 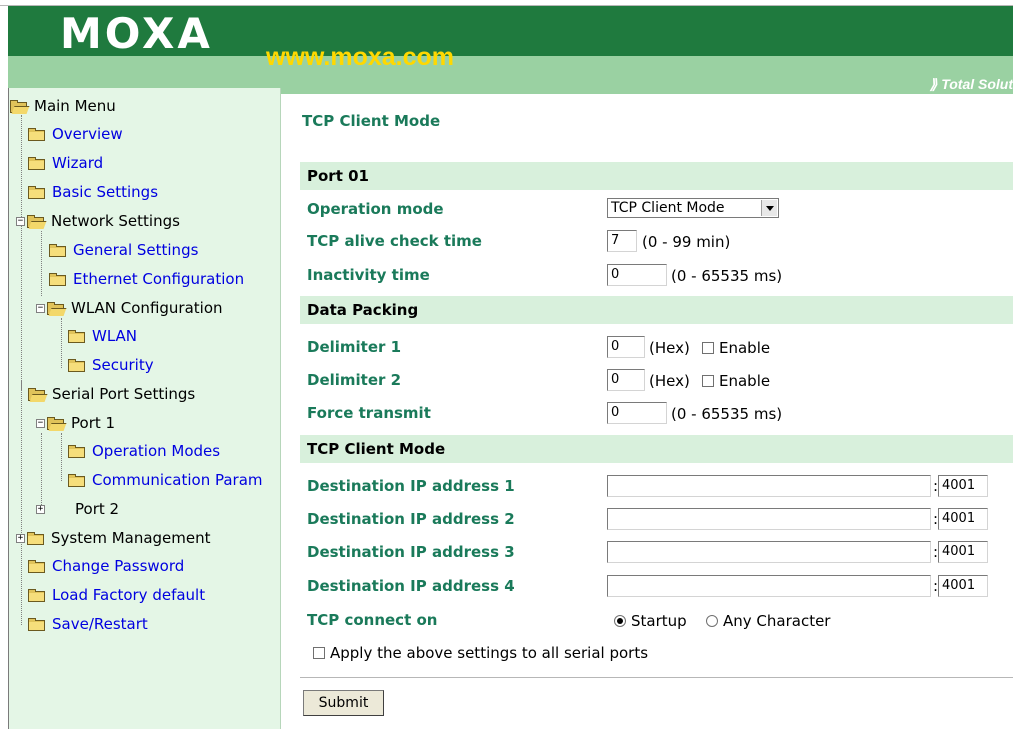 I want to click on header-banner: MOXA www.moxa.com ⟫ Total Solut, so click(x=510, y=50).